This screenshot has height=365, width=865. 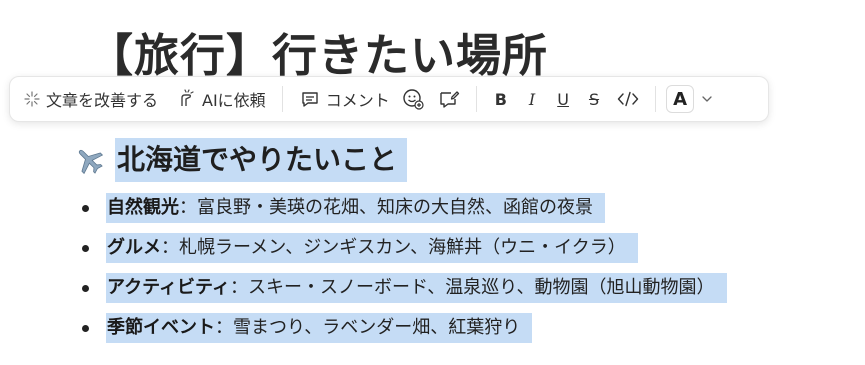 I want to click on add-reaction-button, so click(x=413, y=99).